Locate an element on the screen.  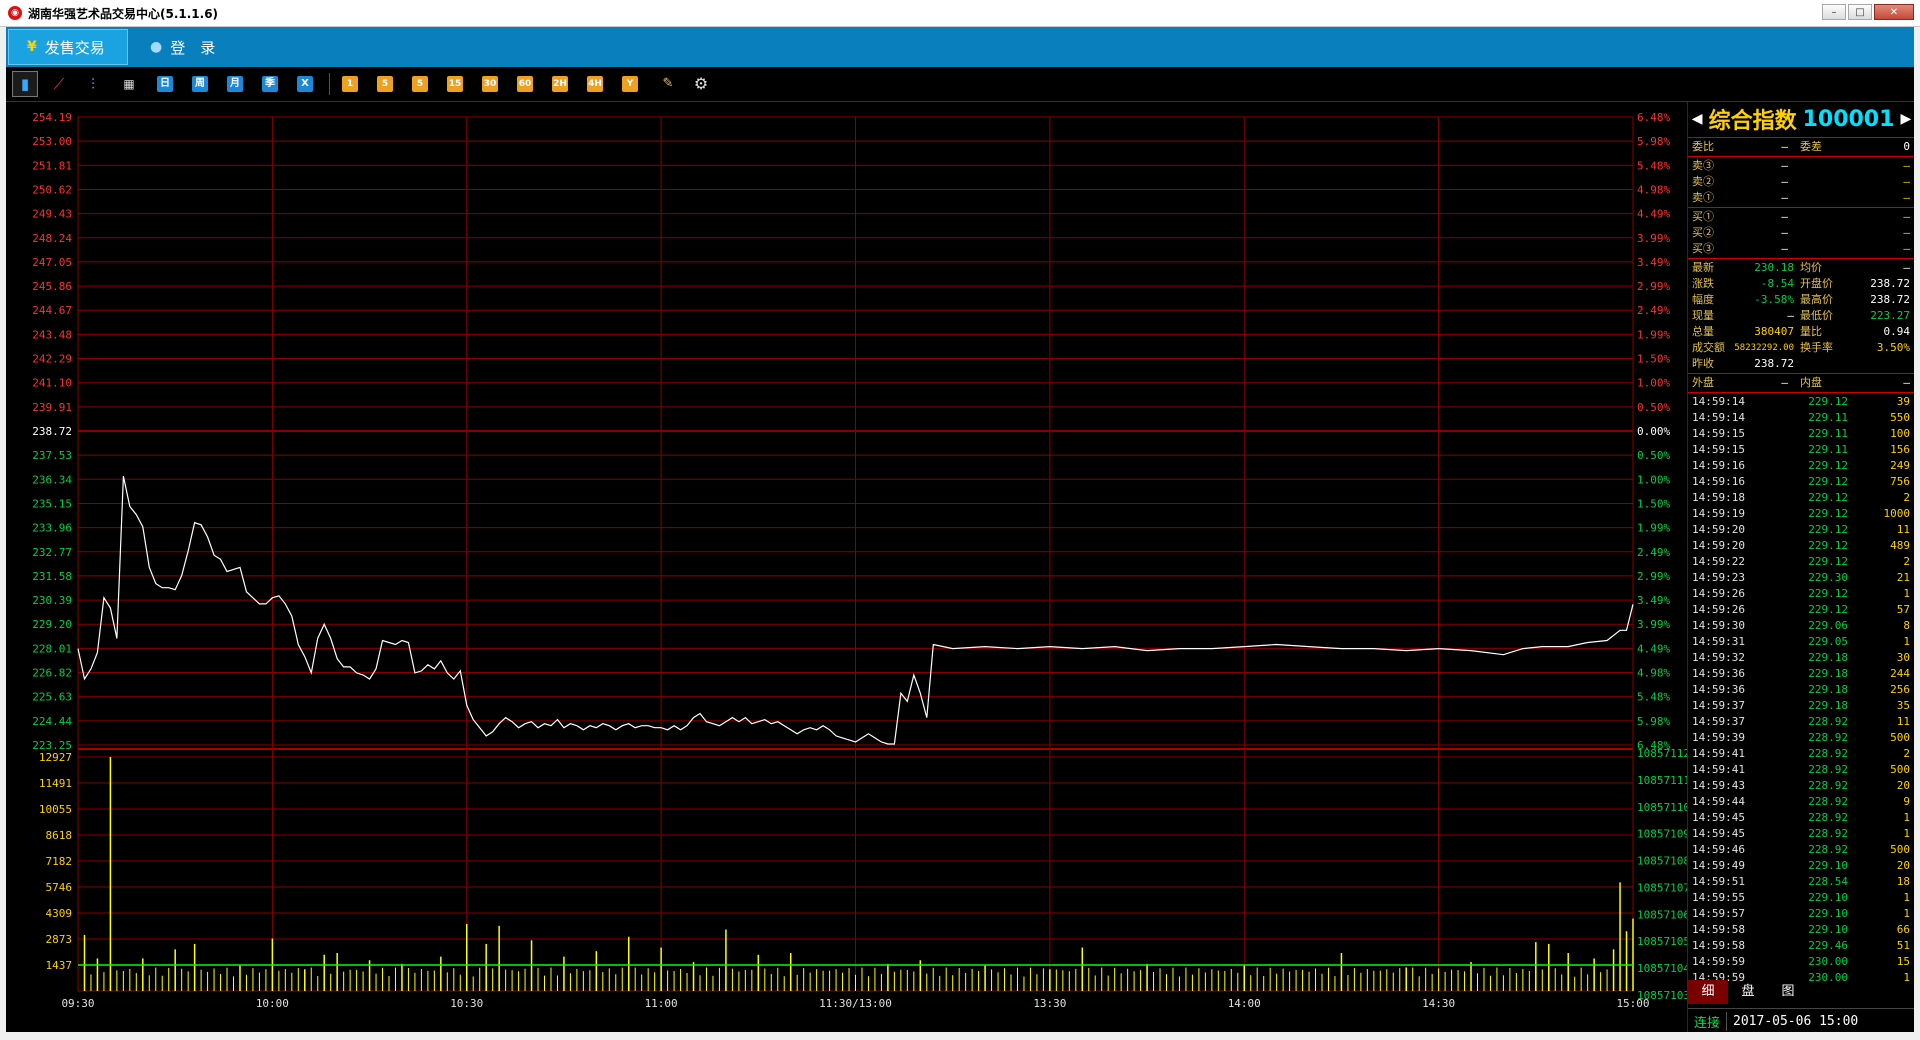
symbol-code: 100001 is located at coordinates (1848, 119).